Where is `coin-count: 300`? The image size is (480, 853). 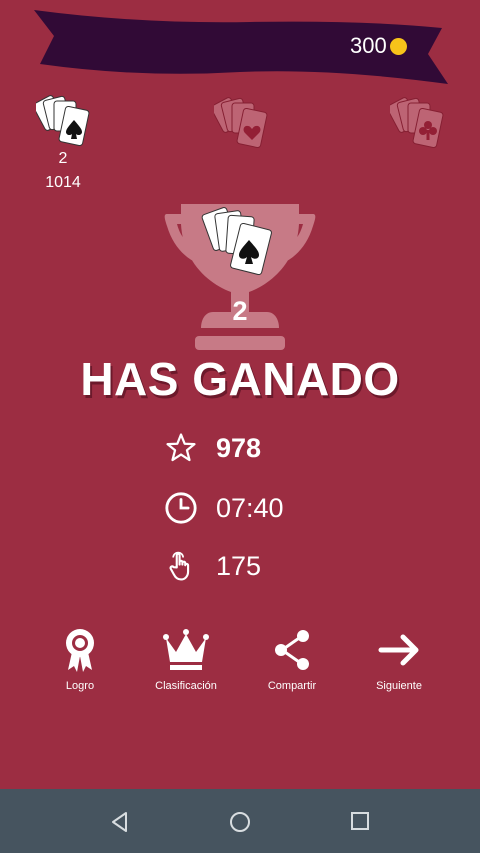 coin-count: 300 is located at coordinates (368, 45).